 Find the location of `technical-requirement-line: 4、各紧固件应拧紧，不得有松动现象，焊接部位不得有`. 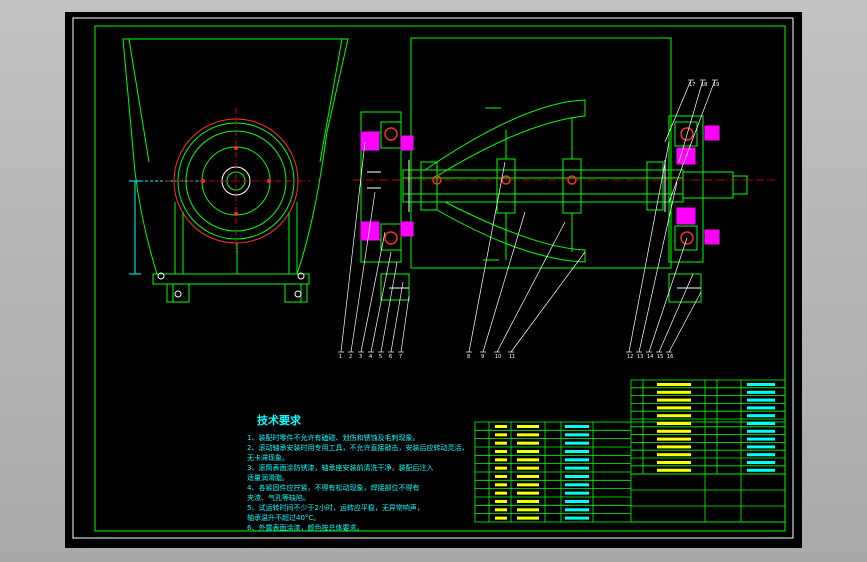

technical-requirement-line: 4、各紧固件应拧紧，不得有松动现象，焊接部位不得有 is located at coordinates (333, 487).